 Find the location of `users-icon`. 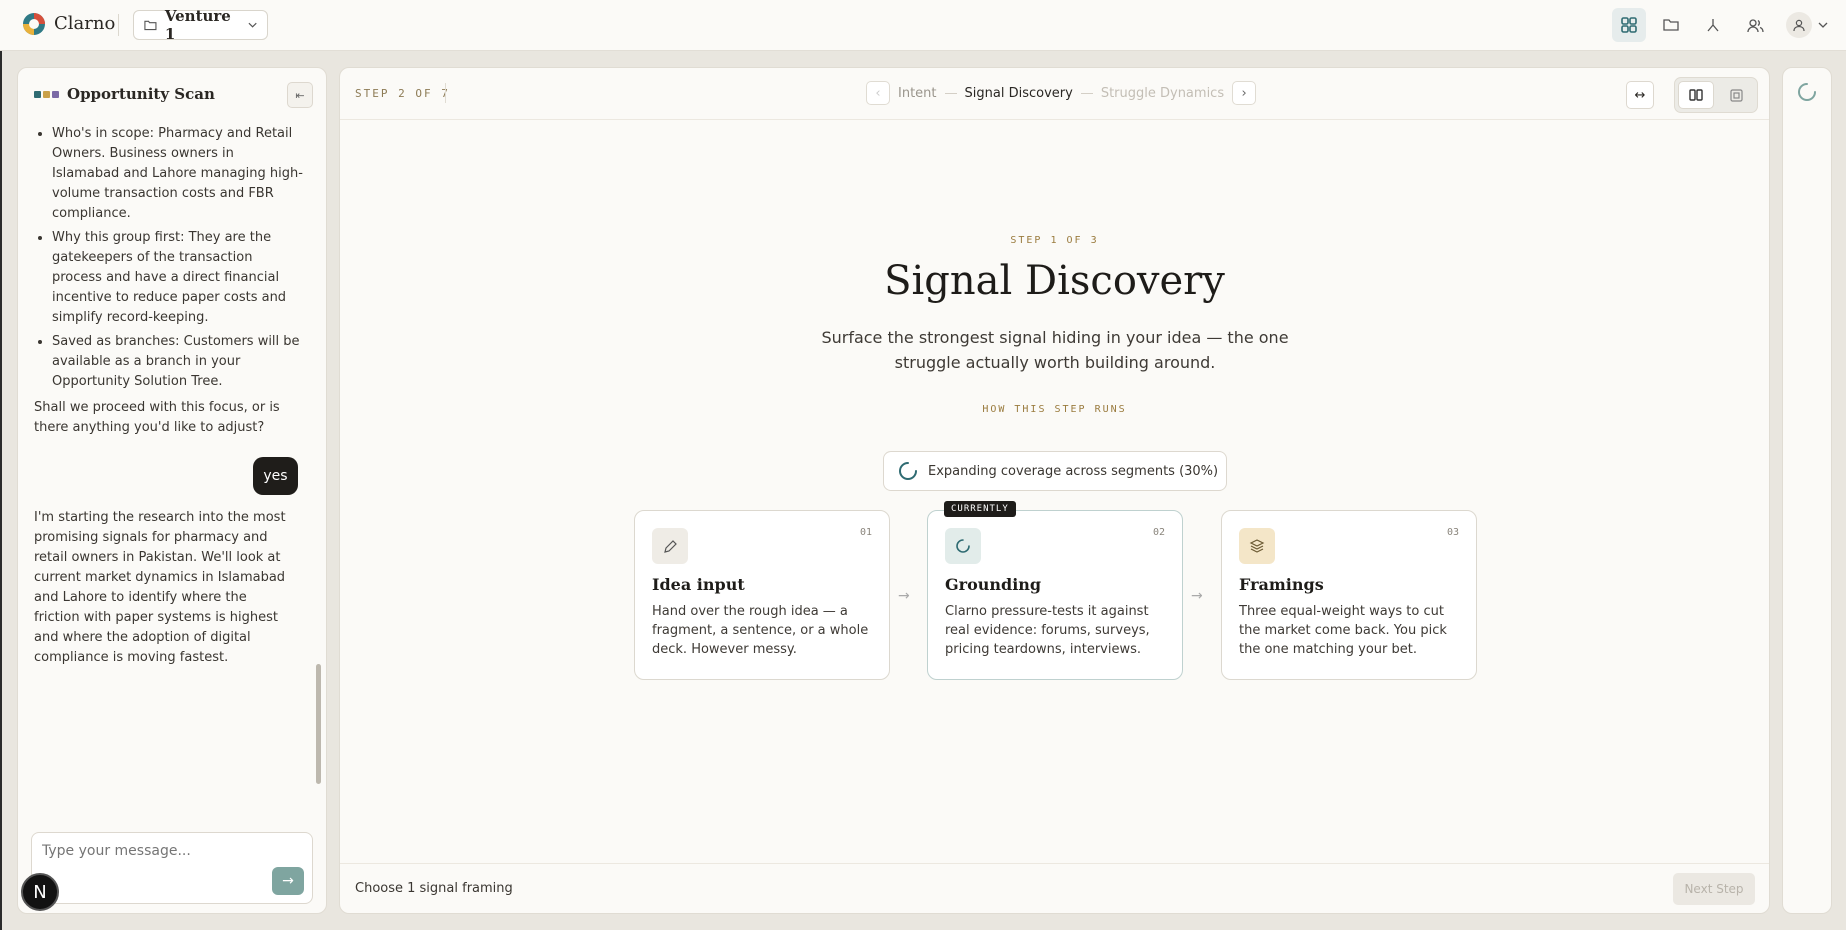

users-icon is located at coordinates (1755, 25).